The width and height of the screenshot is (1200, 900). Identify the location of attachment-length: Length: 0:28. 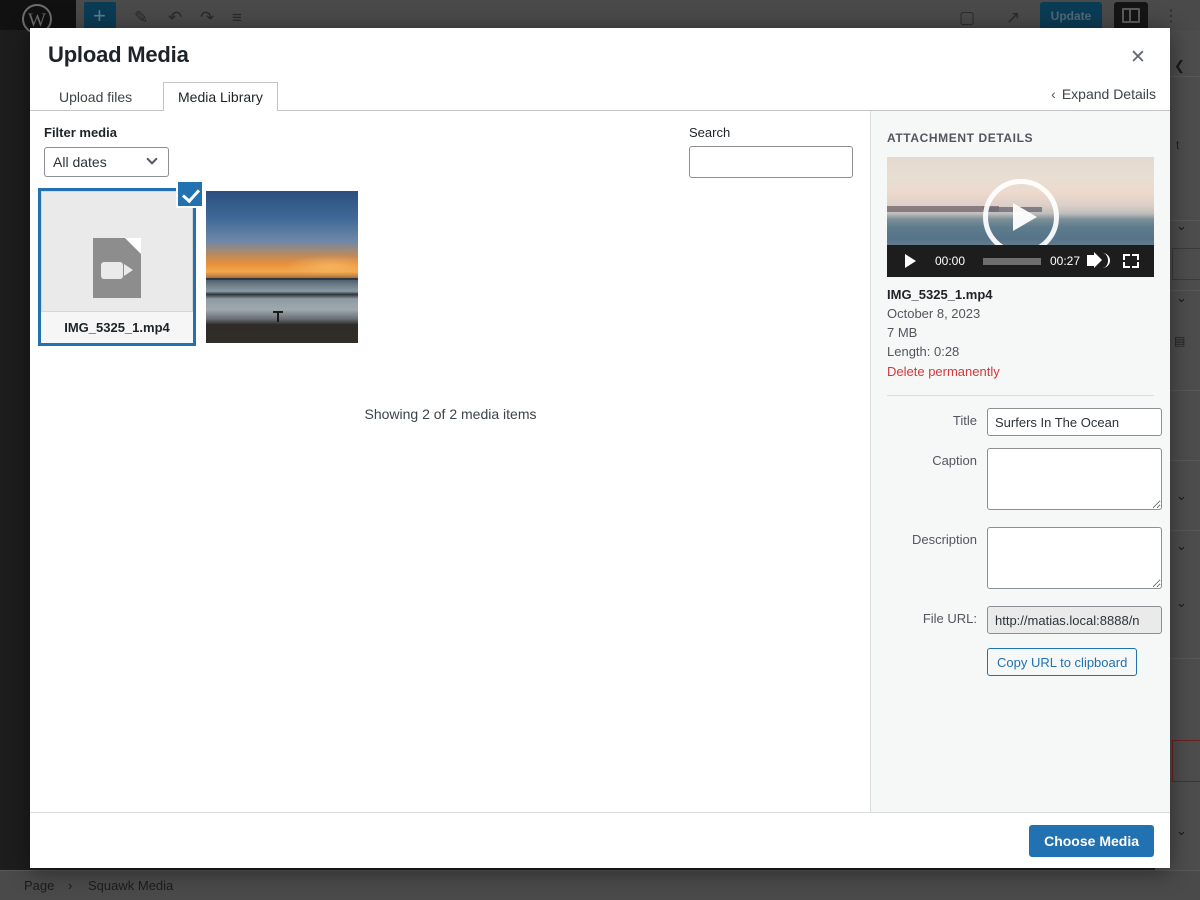
(923, 351).